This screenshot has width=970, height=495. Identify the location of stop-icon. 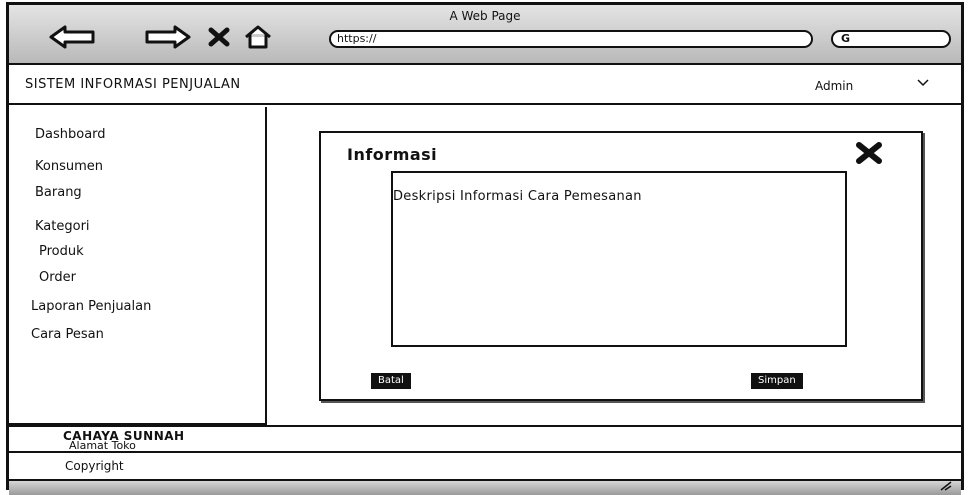
(219, 37).